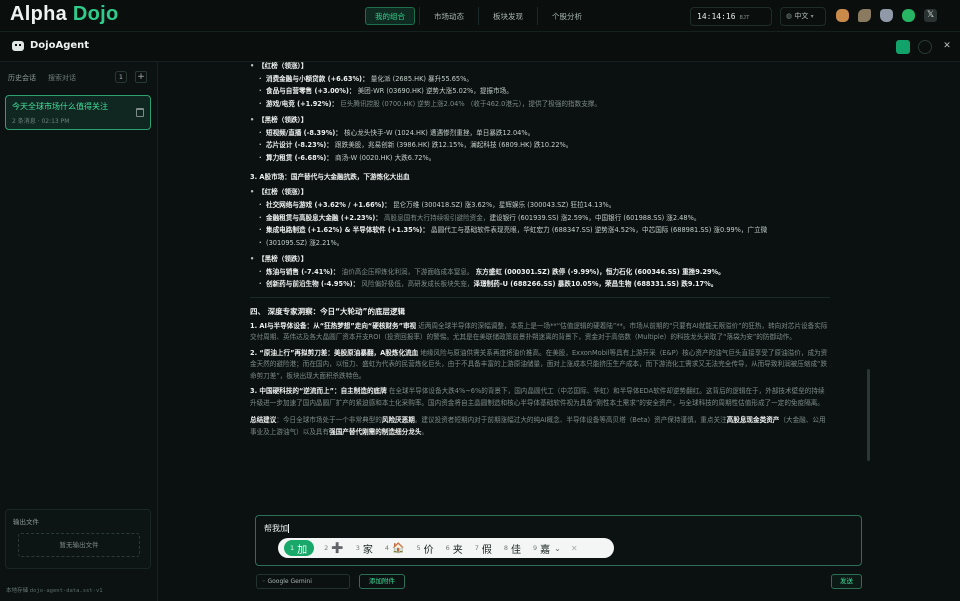 The width and height of the screenshot is (960, 601). What do you see at coordinates (299, 548) in the screenshot?
I see `ime-candidate: 1加` at bounding box center [299, 548].